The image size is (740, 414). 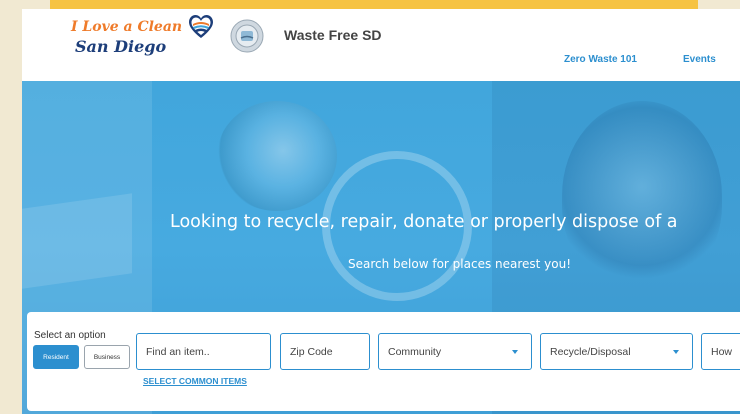 I want to click on how-select-value: How, so click(x=722, y=351).